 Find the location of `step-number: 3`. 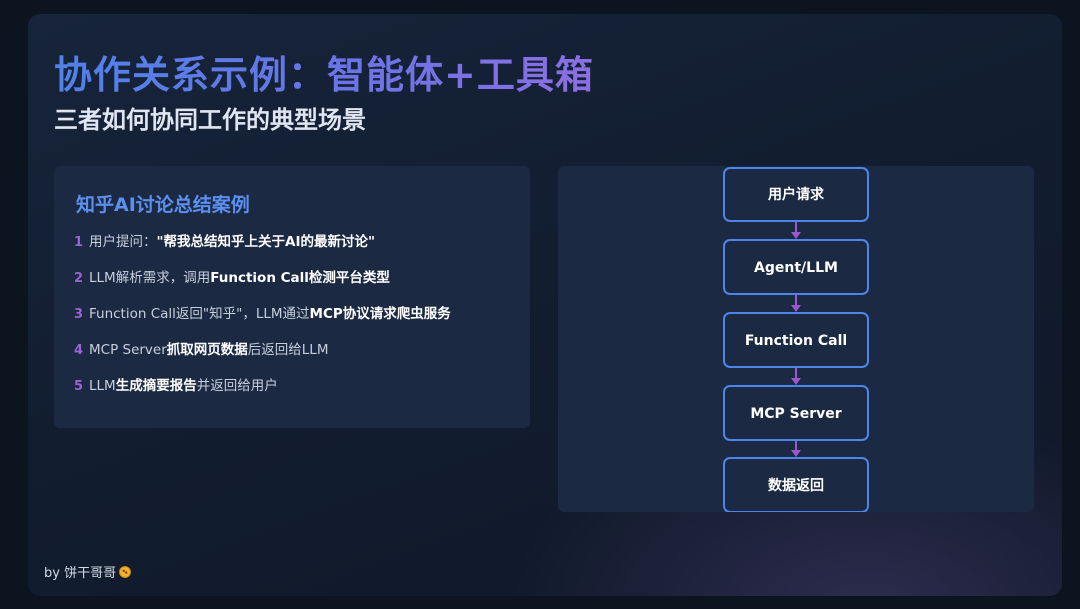

step-number: 3 is located at coordinates (79, 314).